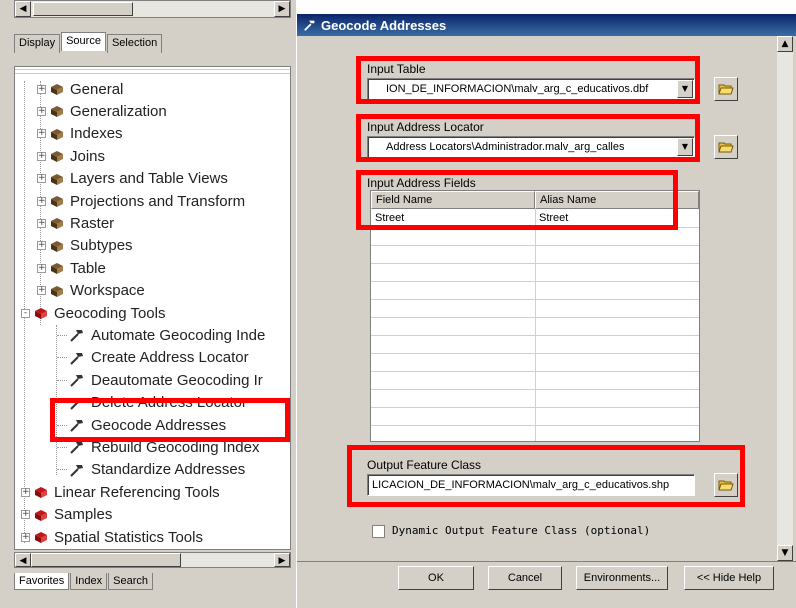  I want to click on tab-selection: Selection, so click(134, 43).